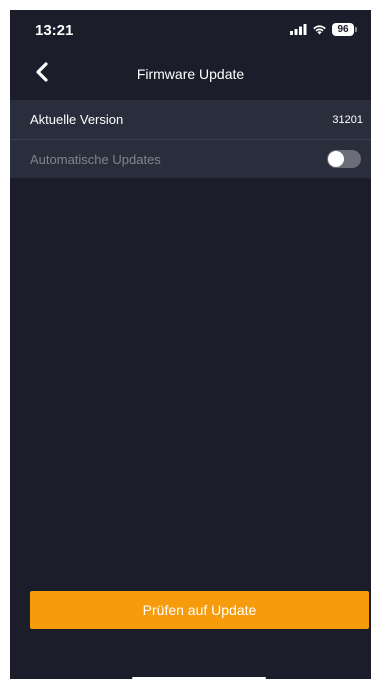  I want to click on page-title: Firmware Update, so click(190, 74).